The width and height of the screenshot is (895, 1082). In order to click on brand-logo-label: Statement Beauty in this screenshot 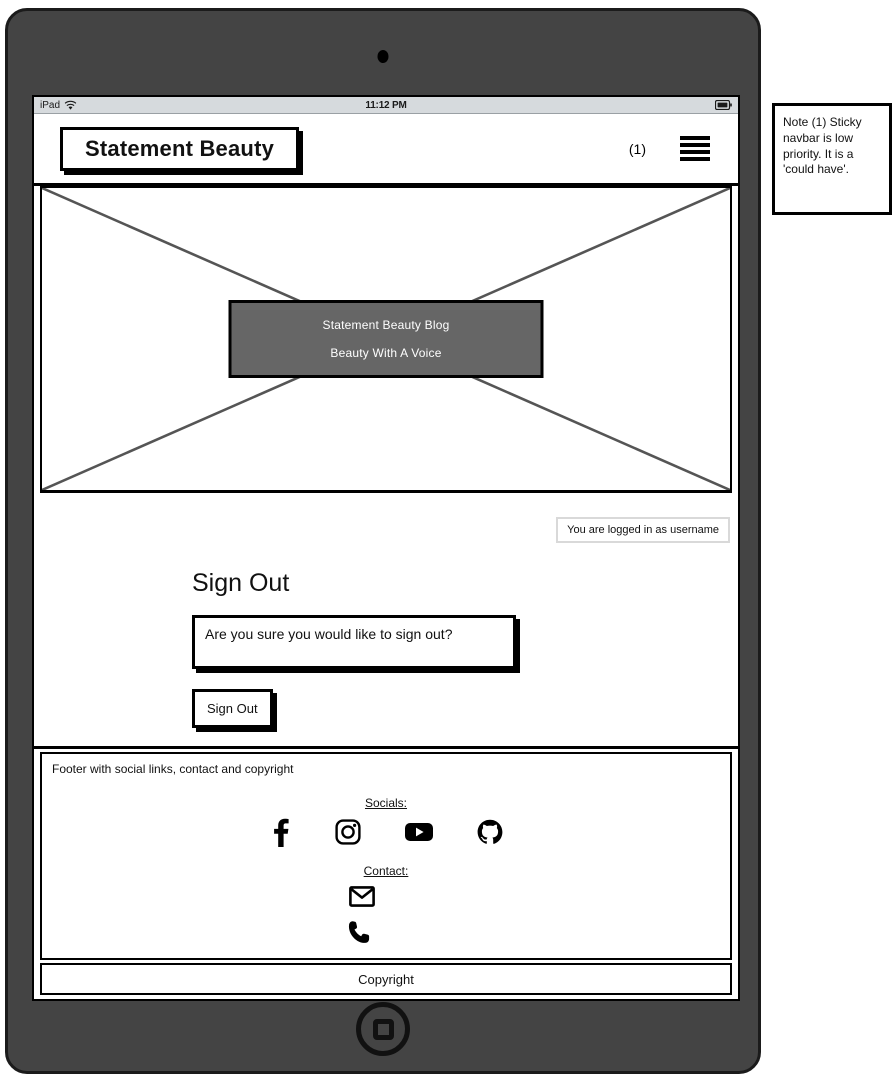, I will do `click(180, 148)`.